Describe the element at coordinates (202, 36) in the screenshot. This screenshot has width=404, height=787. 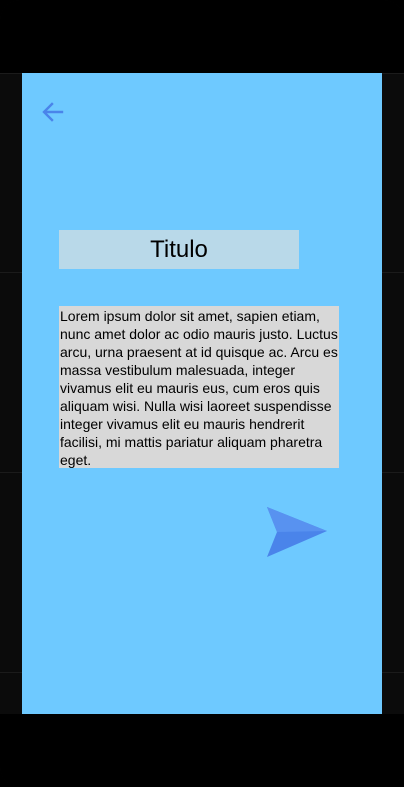
I see `top-bezel` at that location.